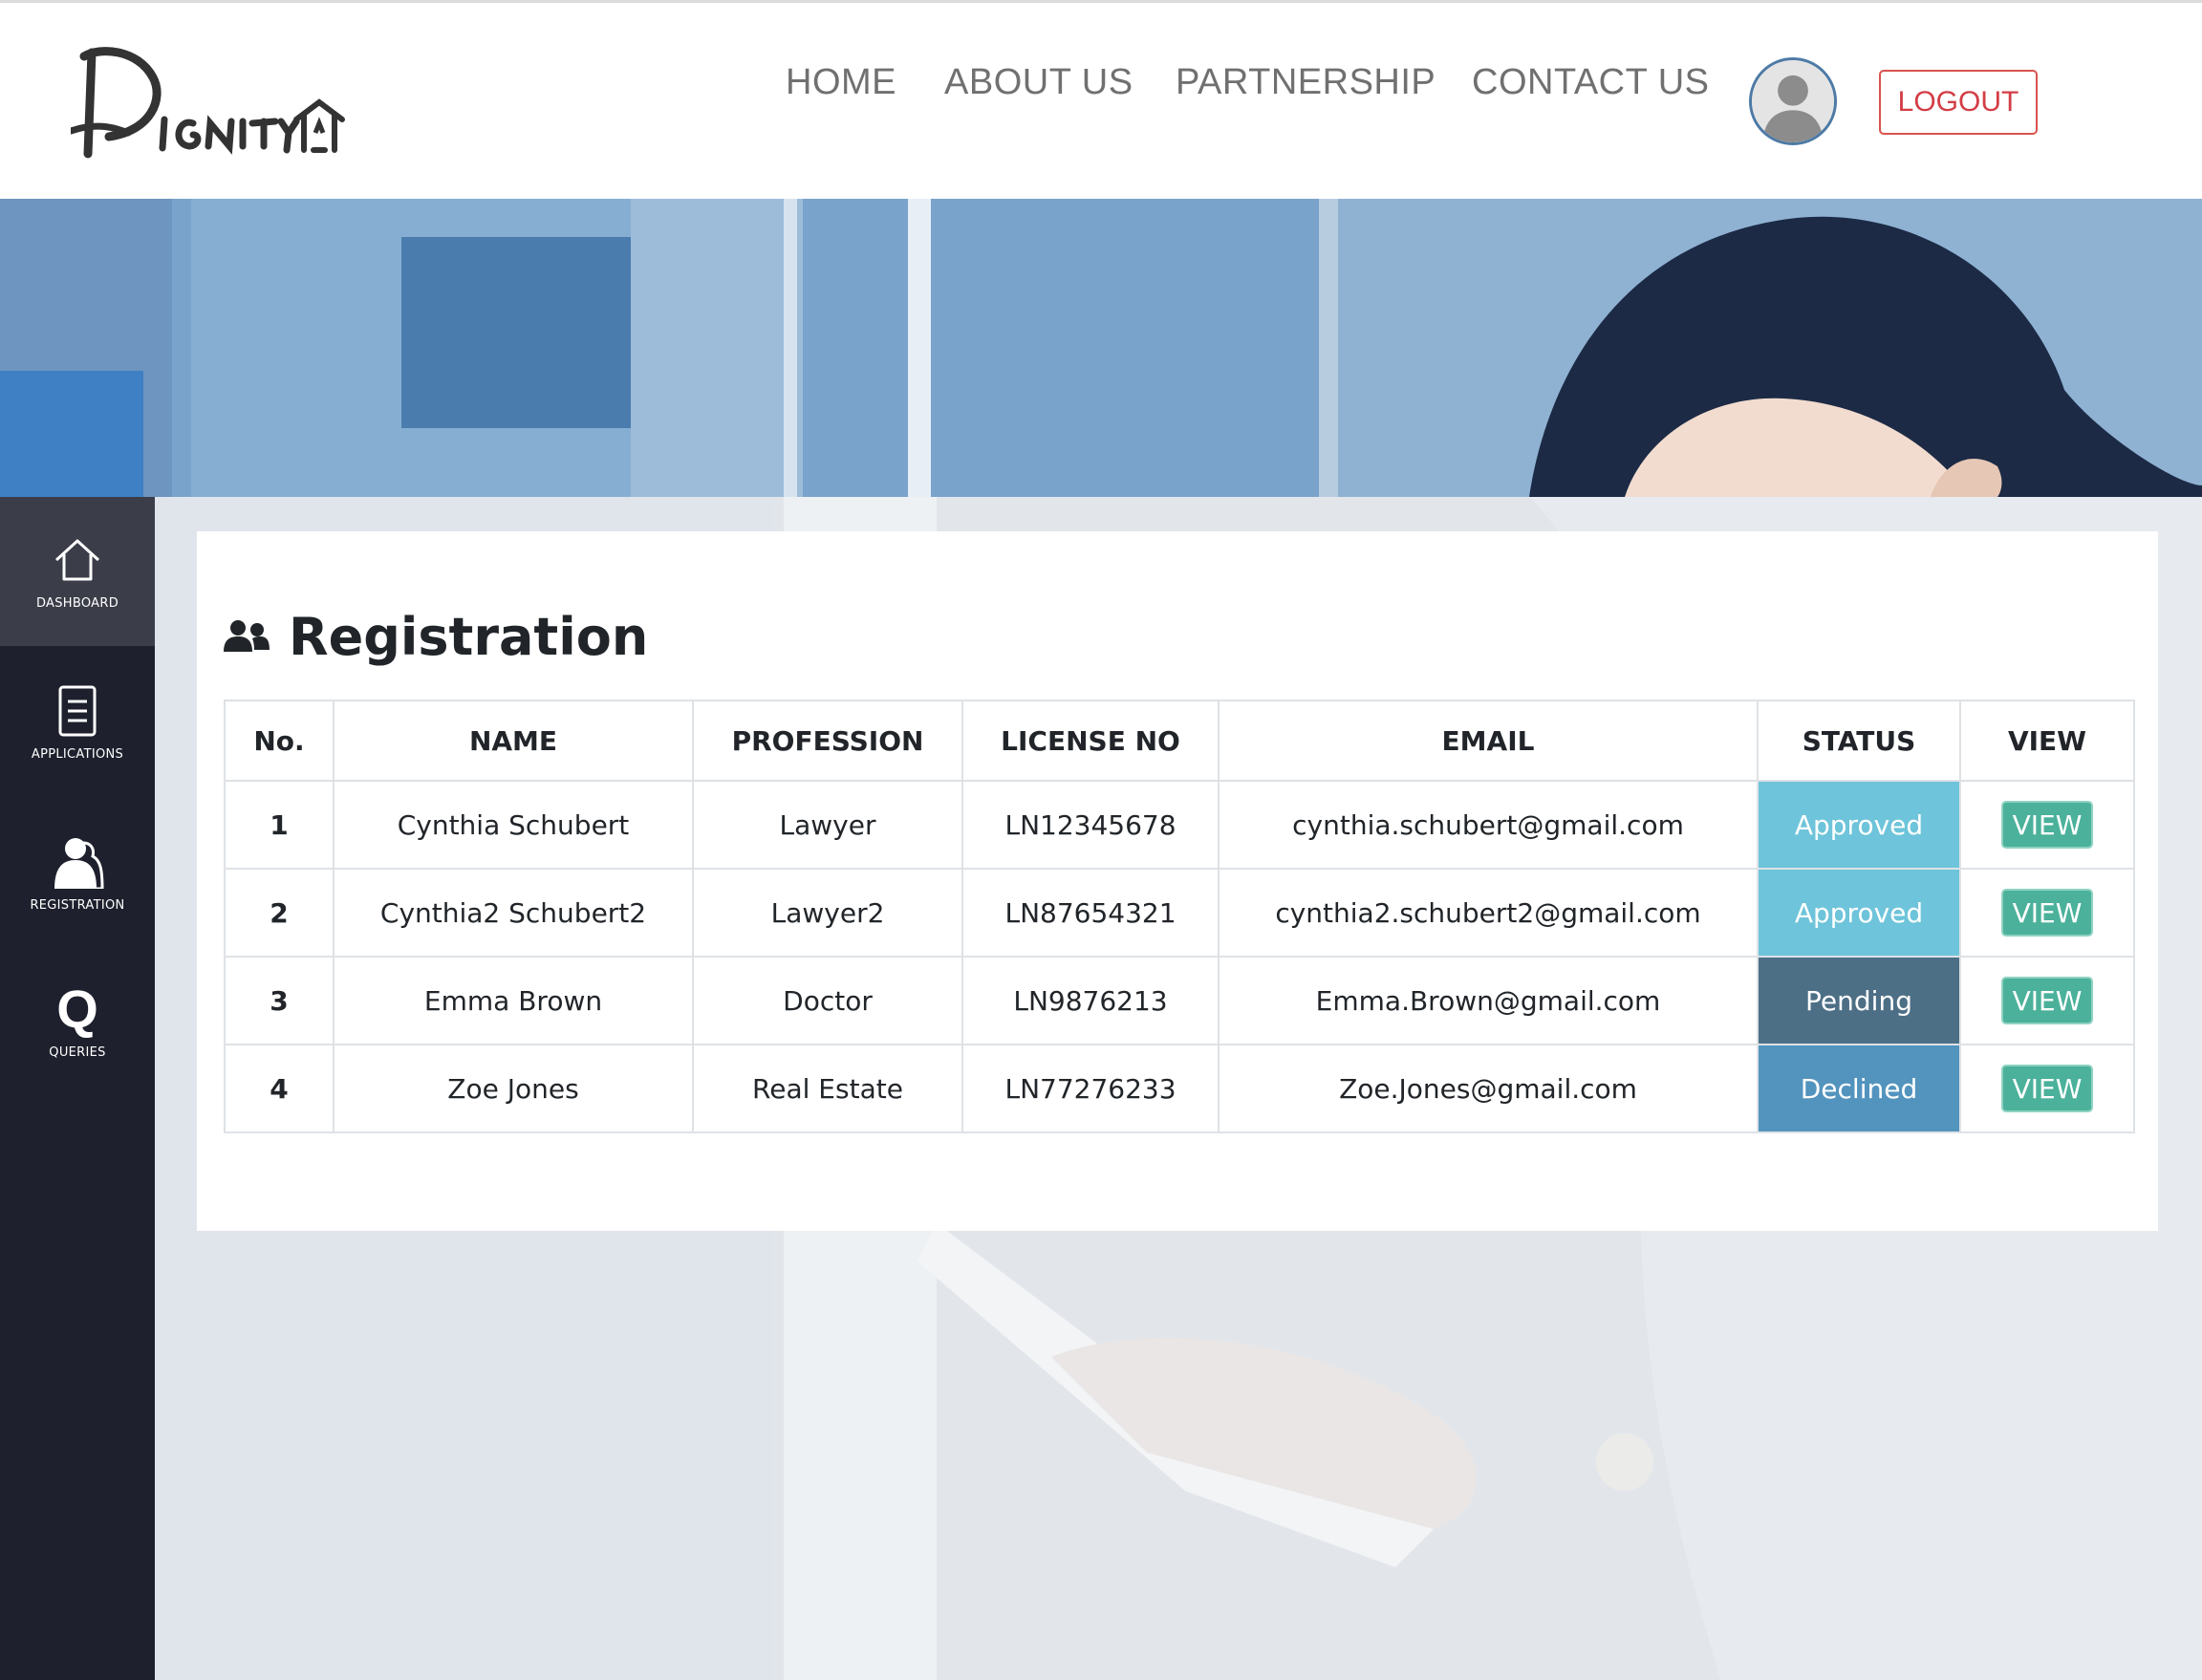  I want to click on cell-email: cynthia.schubert@gmail.com, so click(1488, 825).